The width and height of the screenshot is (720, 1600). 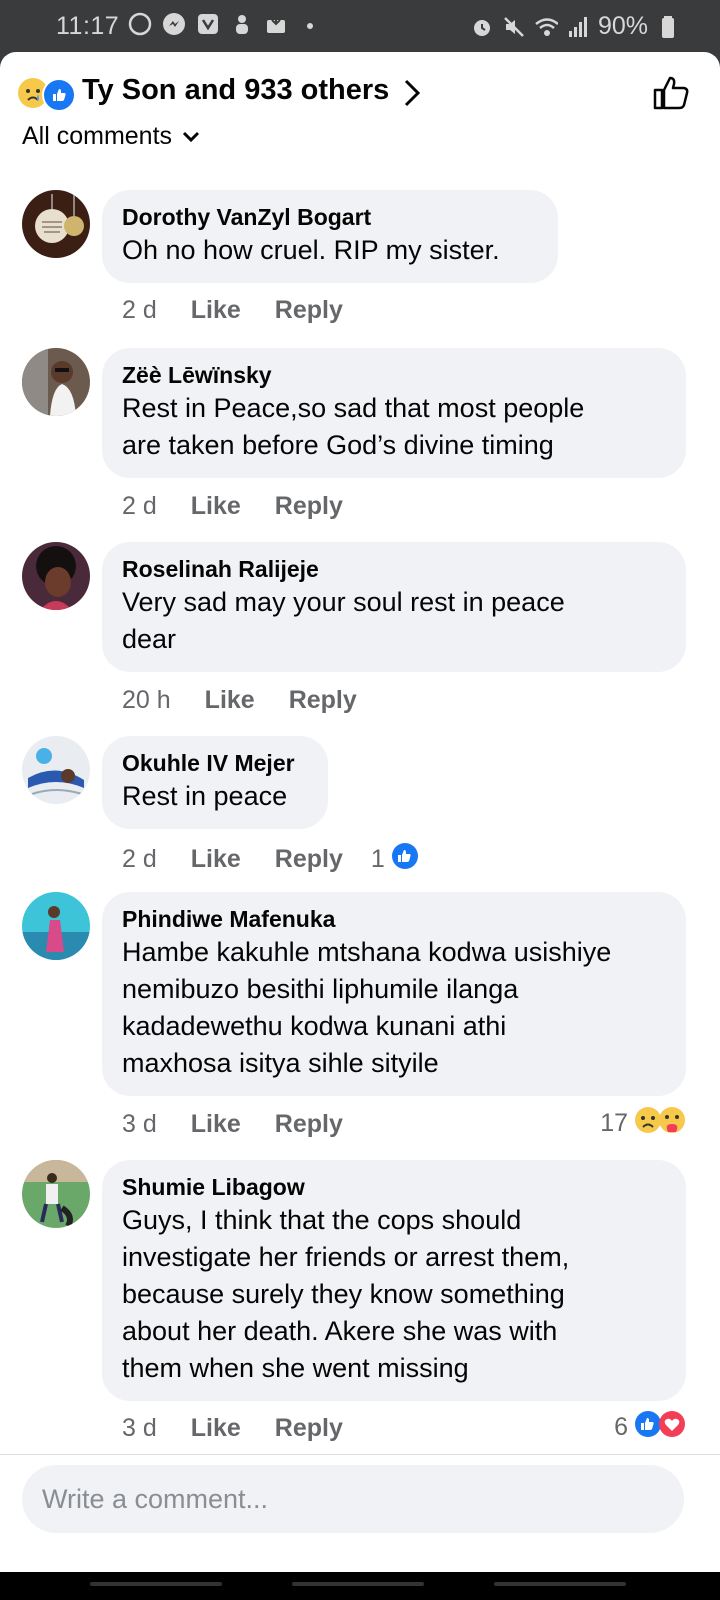 I want to click on commenter-name: Zëè Lēwïnsky, so click(x=394, y=375).